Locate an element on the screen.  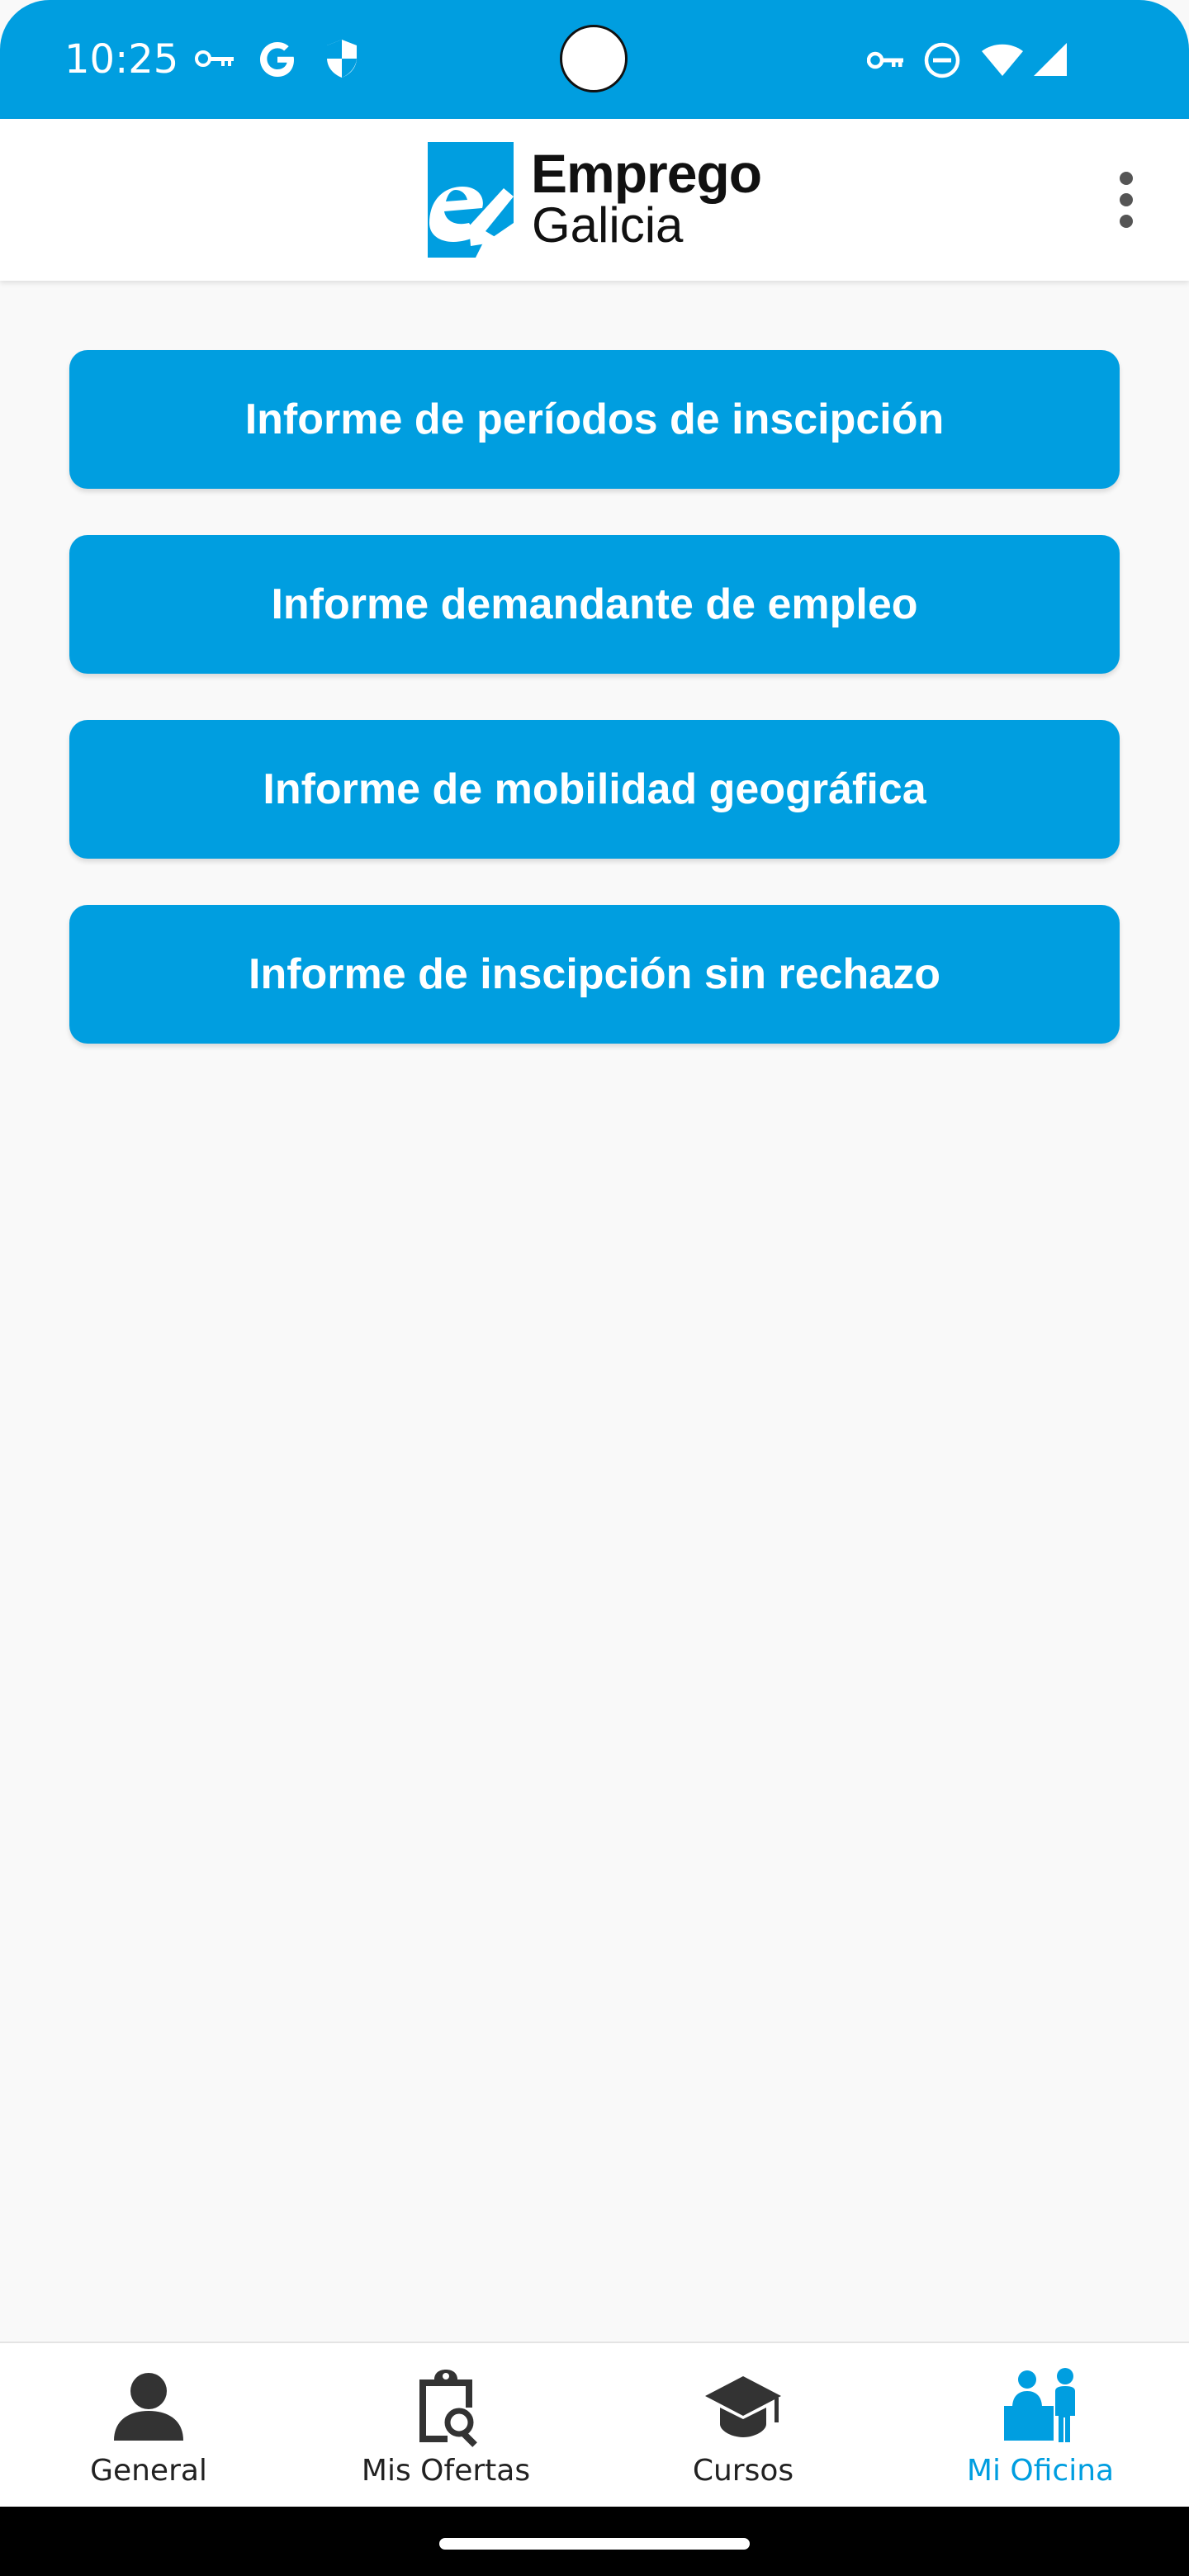
do-not-disturb-icon is located at coordinates (942, 62).